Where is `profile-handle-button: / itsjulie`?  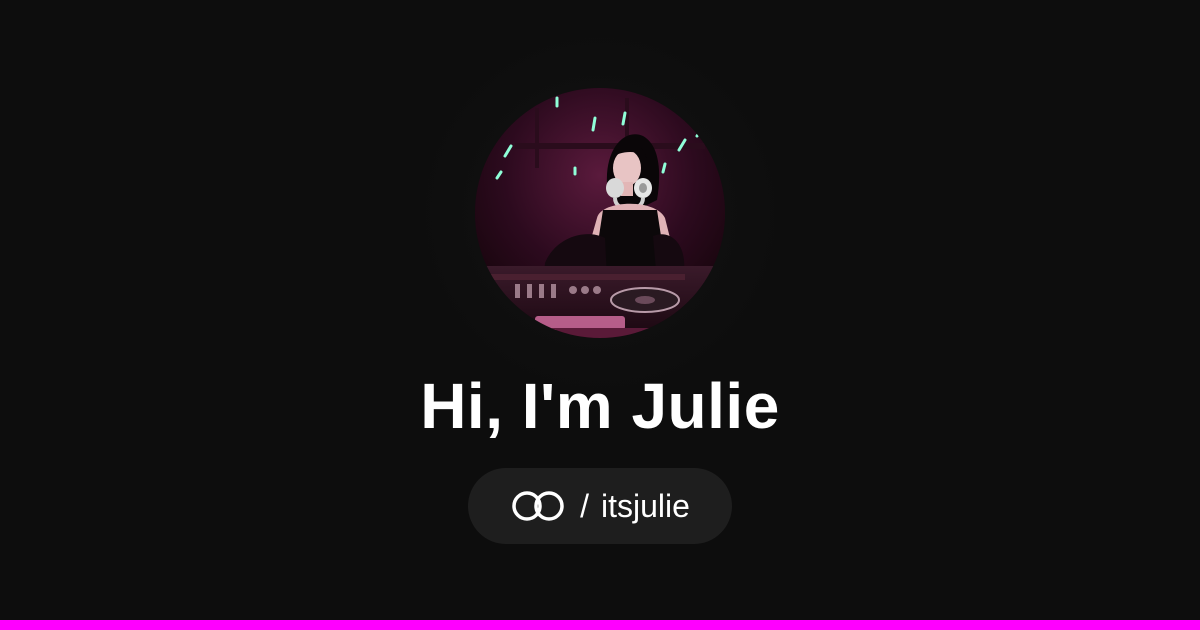
profile-handle-button: / itsjulie is located at coordinates (600, 506).